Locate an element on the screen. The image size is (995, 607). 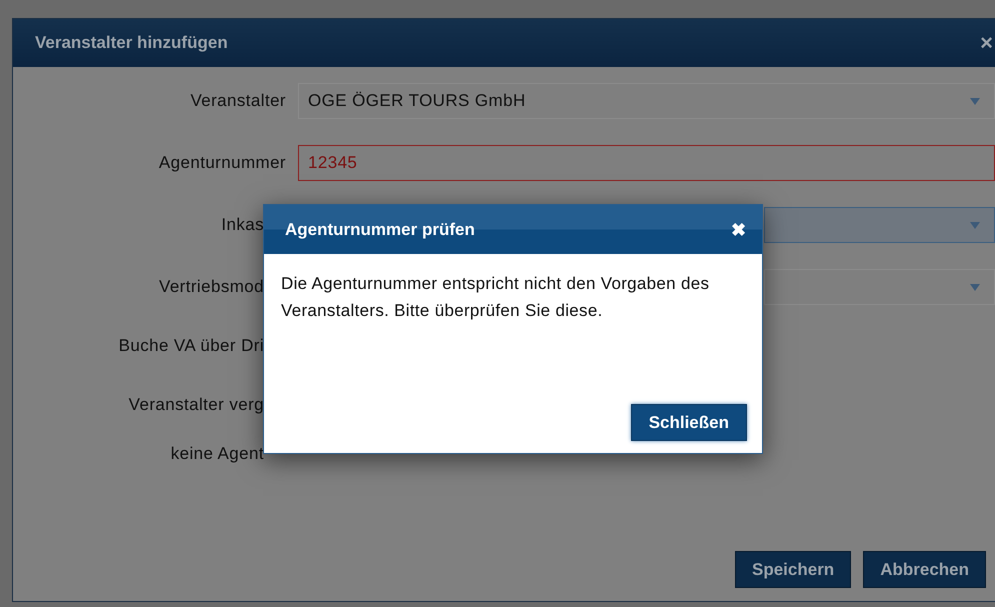
dialog-title: Veranstalter hinzufügen is located at coordinates (131, 43).